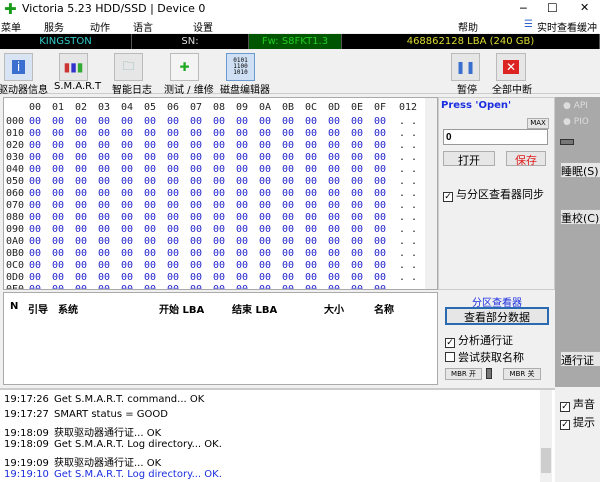 The width and height of the screenshot is (600, 482). I want to click on menu-item: 设置, so click(203, 26).